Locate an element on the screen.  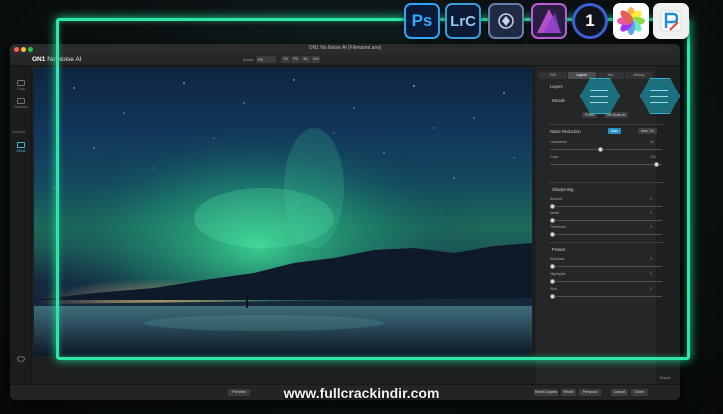
threshold-label: Threshold is located at coordinates (558, 227).